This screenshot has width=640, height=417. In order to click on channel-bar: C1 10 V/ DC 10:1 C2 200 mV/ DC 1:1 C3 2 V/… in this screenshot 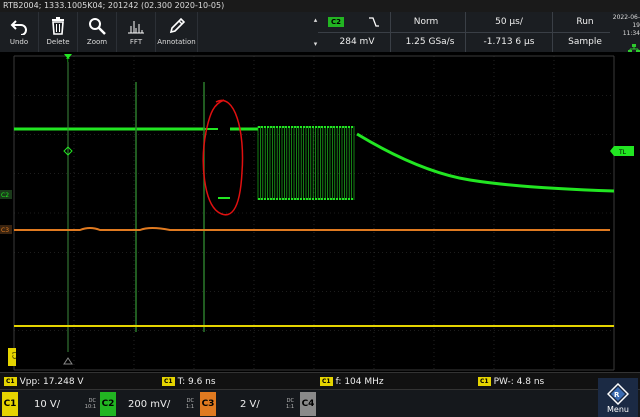, I will do `click(320, 403)`.